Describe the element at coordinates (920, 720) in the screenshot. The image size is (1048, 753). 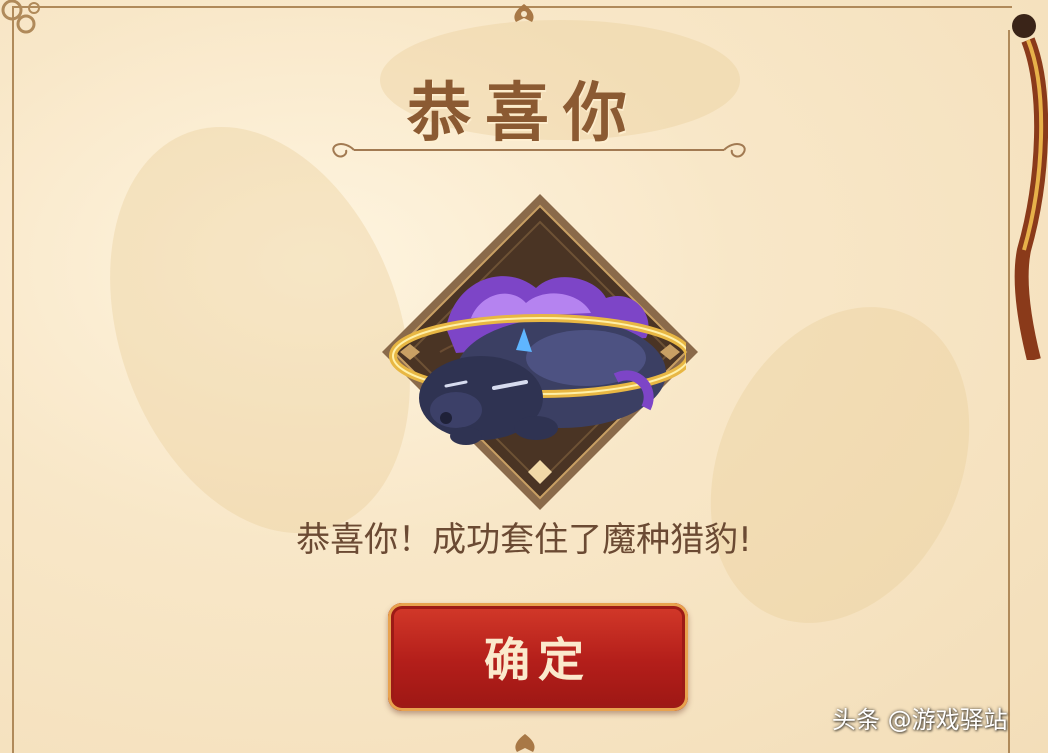
I see `watermark-text: 头条 @游戏驿站` at that location.